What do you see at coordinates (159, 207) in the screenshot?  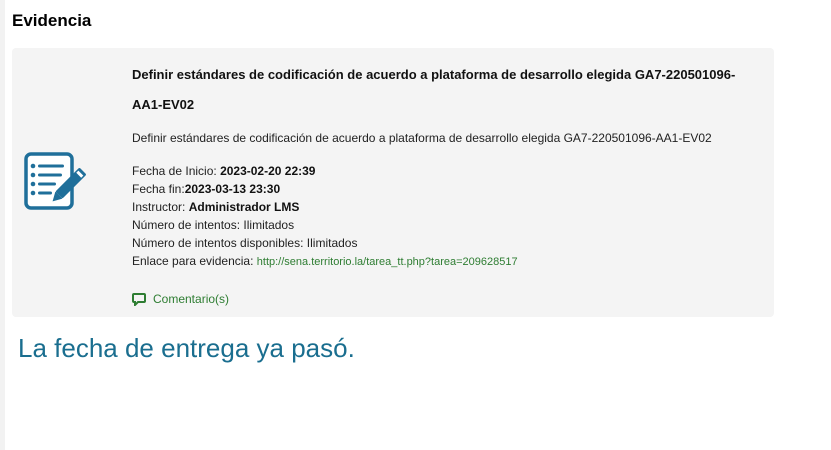 I see `instructor-label: Instructor:` at bounding box center [159, 207].